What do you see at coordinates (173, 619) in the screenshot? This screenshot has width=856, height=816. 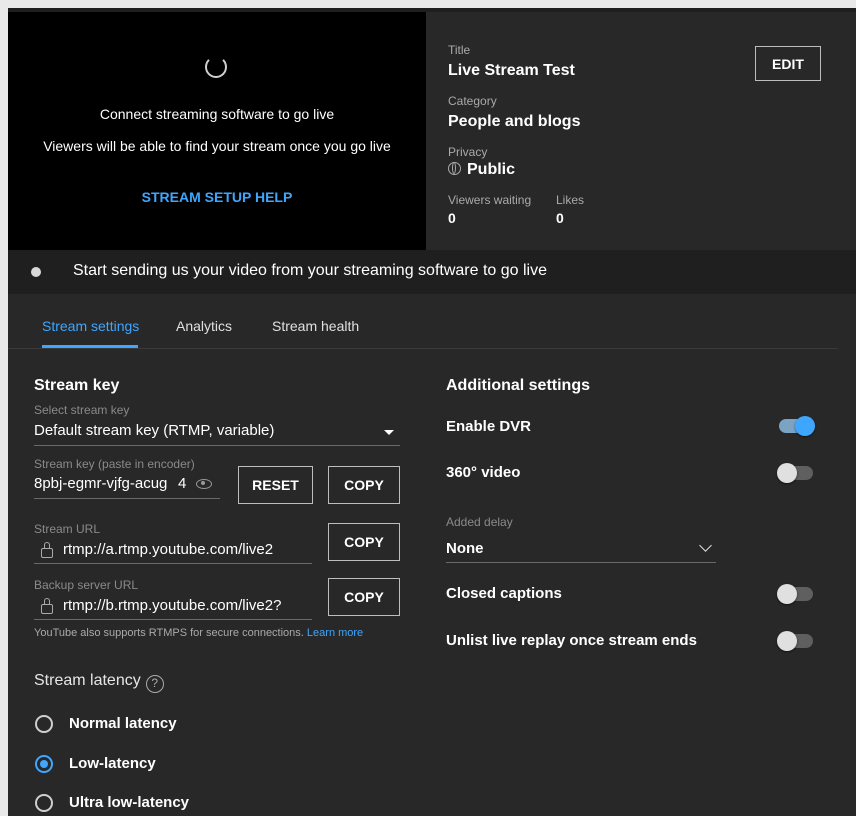 I see `backup-underline` at bounding box center [173, 619].